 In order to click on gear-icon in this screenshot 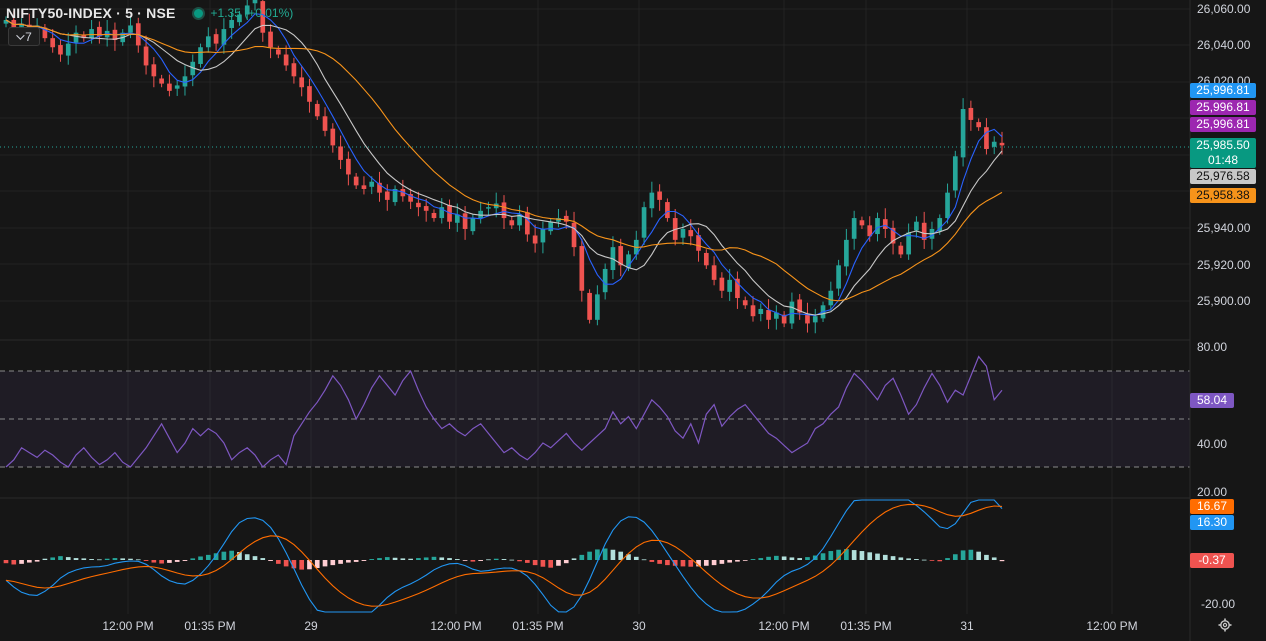, I will do `click(1225, 625)`.